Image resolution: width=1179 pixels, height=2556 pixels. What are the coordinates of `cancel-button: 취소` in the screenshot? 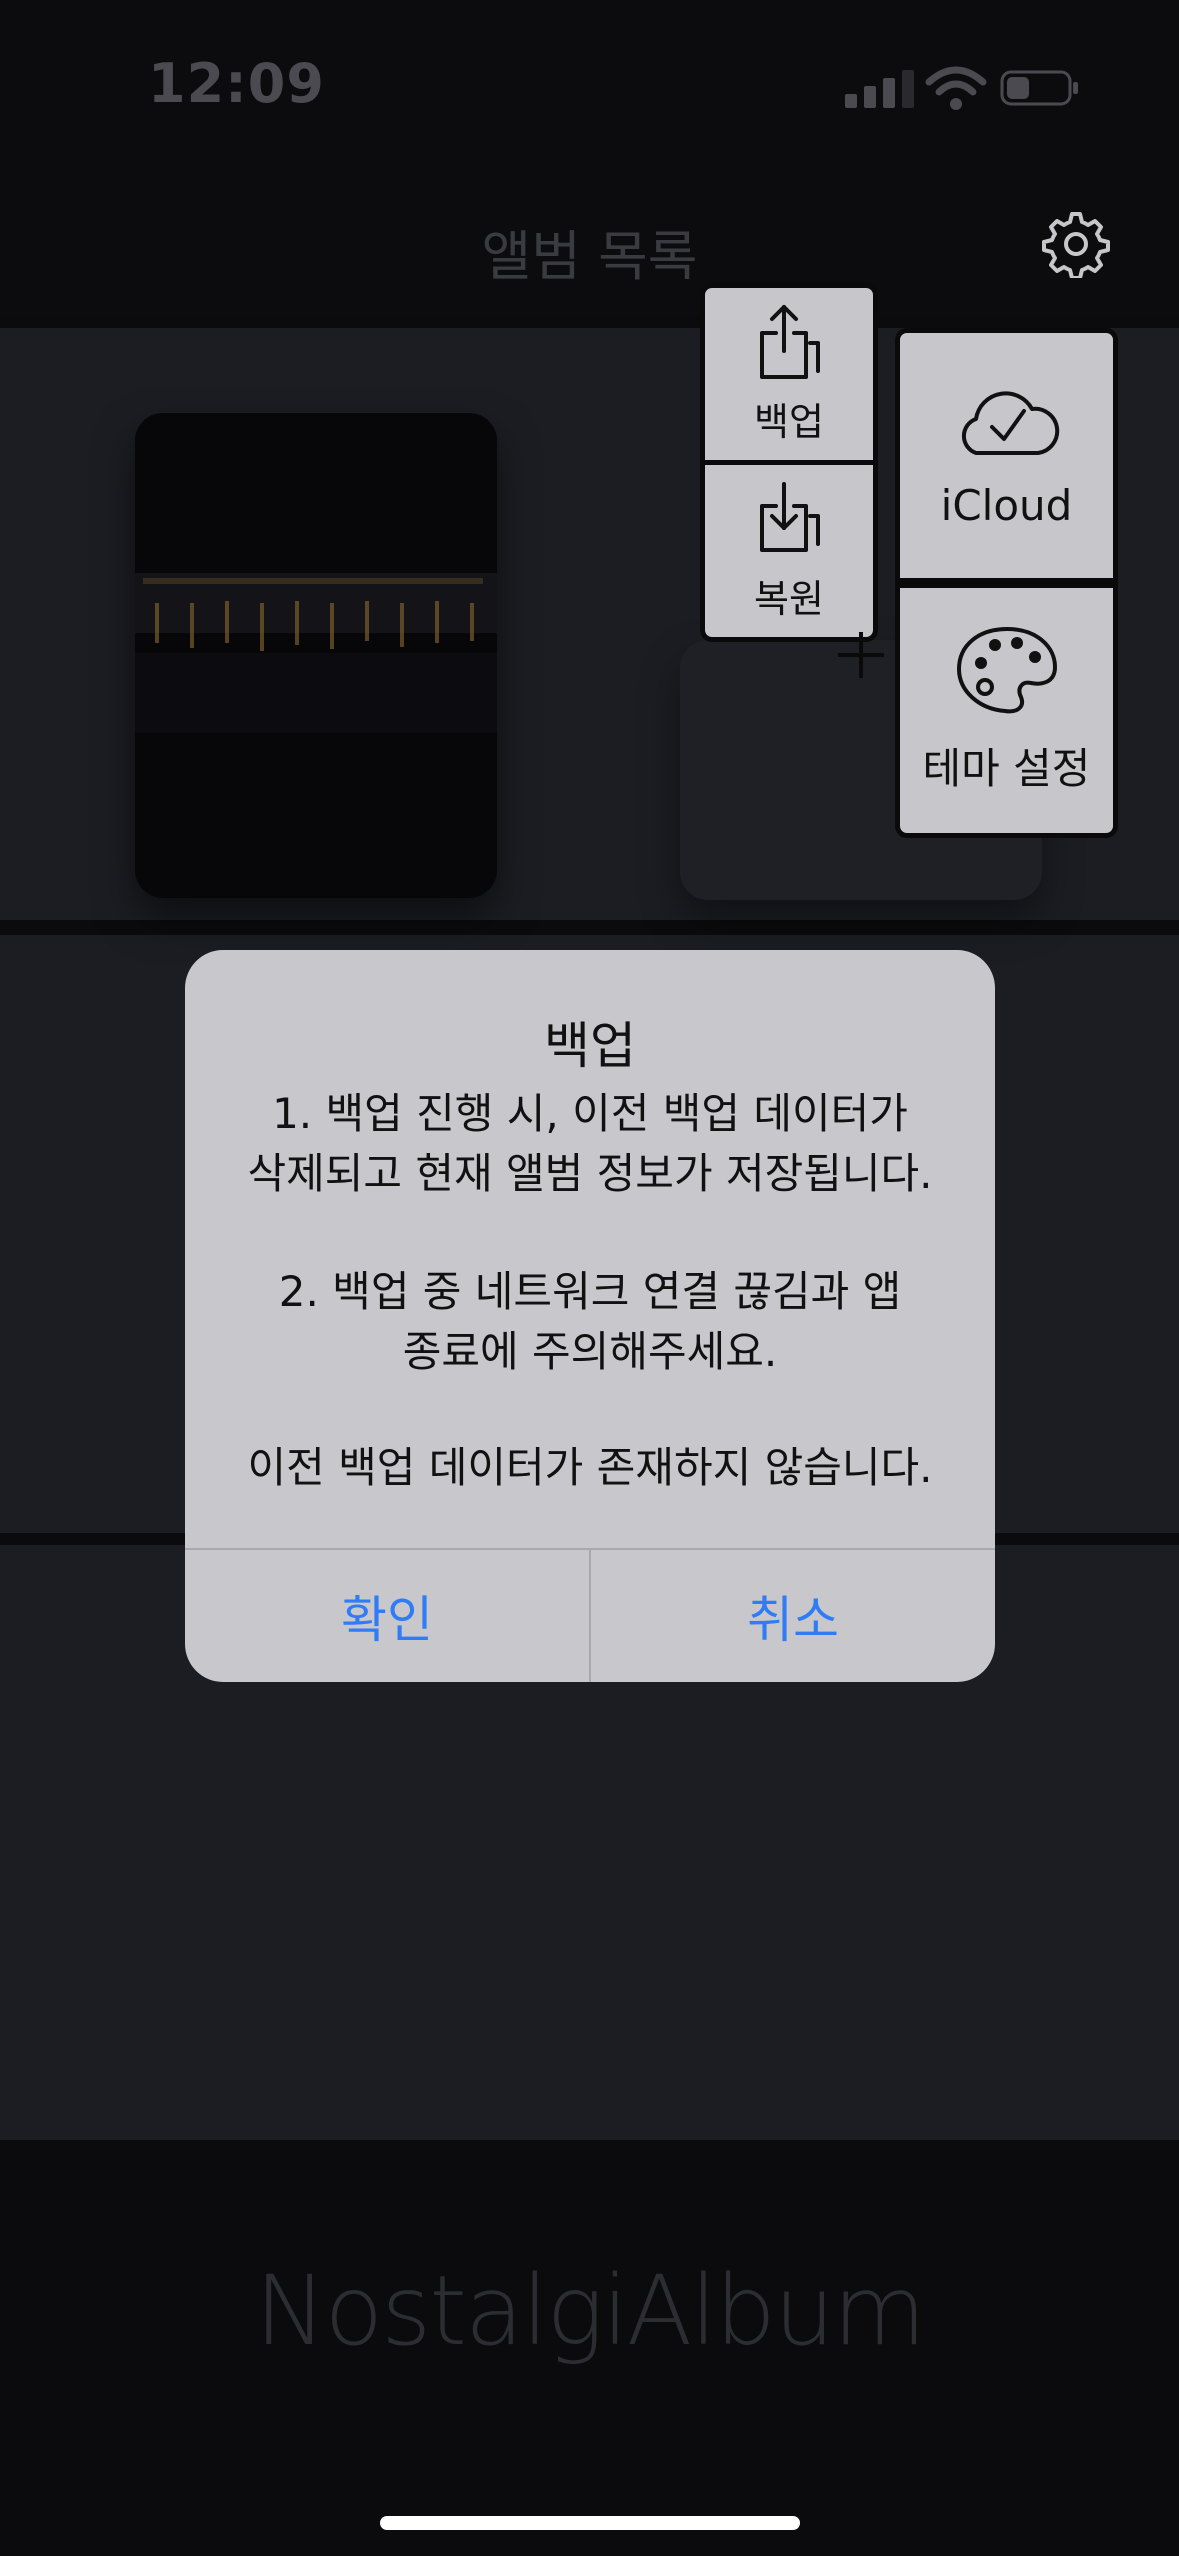 It's located at (793, 1616).